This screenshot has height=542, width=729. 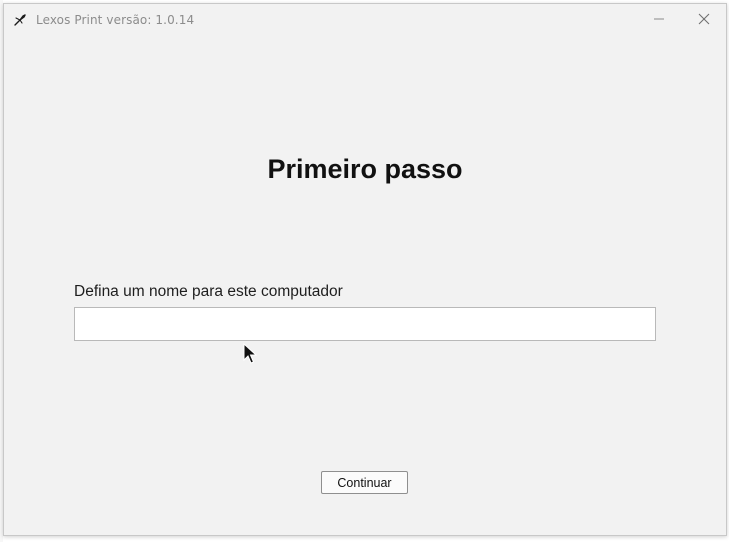 I want to click on computer-name-input, so click(x=365, y=324).